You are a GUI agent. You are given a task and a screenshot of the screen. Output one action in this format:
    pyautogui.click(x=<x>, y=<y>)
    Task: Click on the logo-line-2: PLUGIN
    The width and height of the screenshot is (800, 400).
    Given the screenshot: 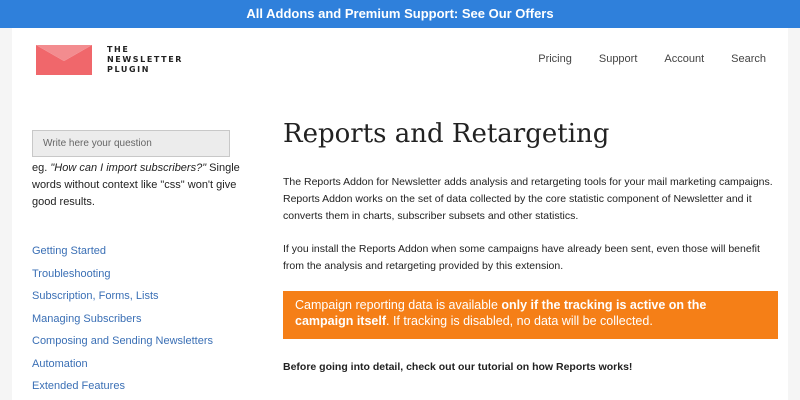 What is the action you would take?
    pyautogui.click(x=129, y=69)
    